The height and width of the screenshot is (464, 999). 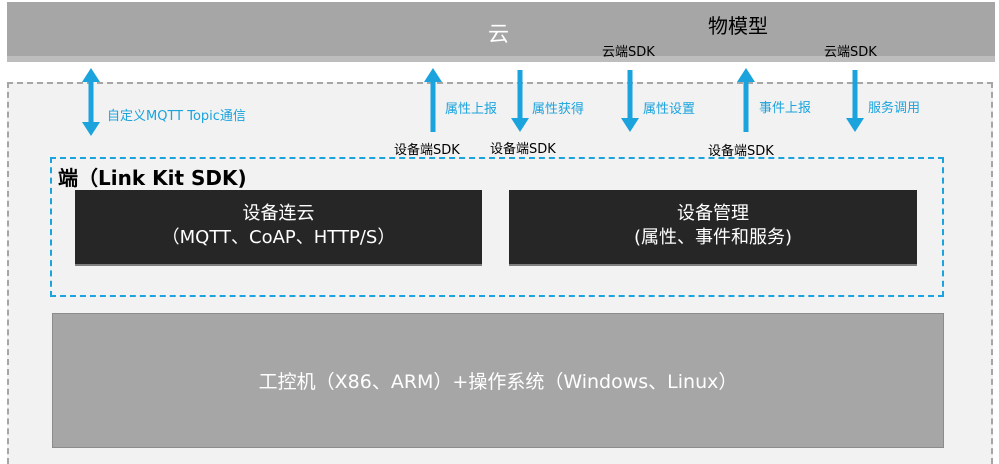 I want to click on os-text: 工控机（X86、ARM）+操作系统（Windows、Linux）, so click(x=498, y=382).